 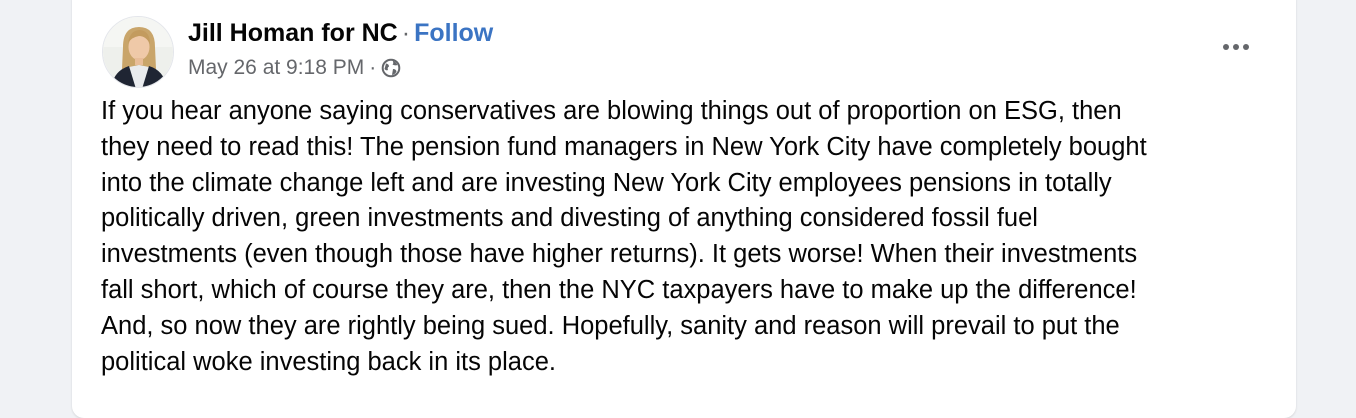 I want to click on more-options-icon, so click(x=1236, y=47).